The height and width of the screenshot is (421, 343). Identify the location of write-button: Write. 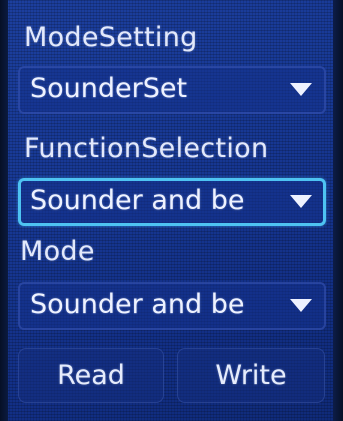
(251, 375).